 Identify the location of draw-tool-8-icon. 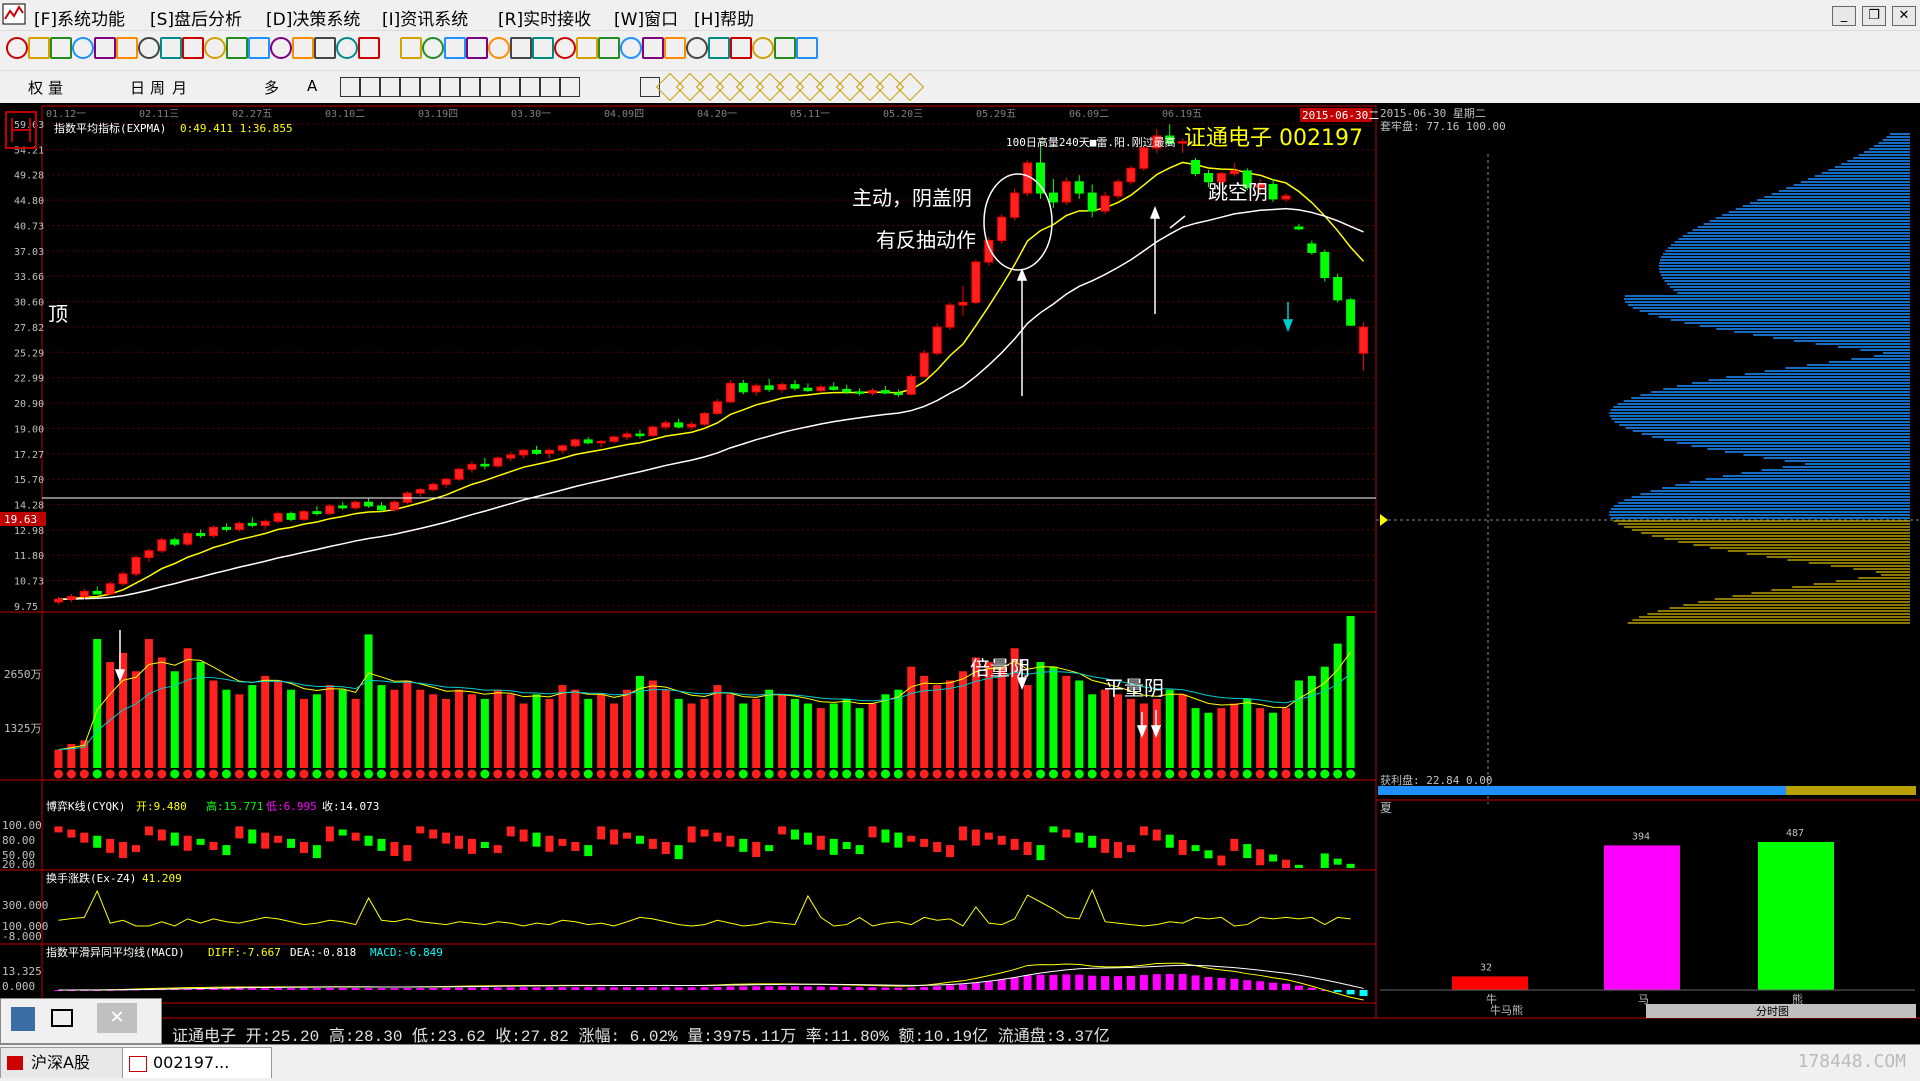
(490, 87).